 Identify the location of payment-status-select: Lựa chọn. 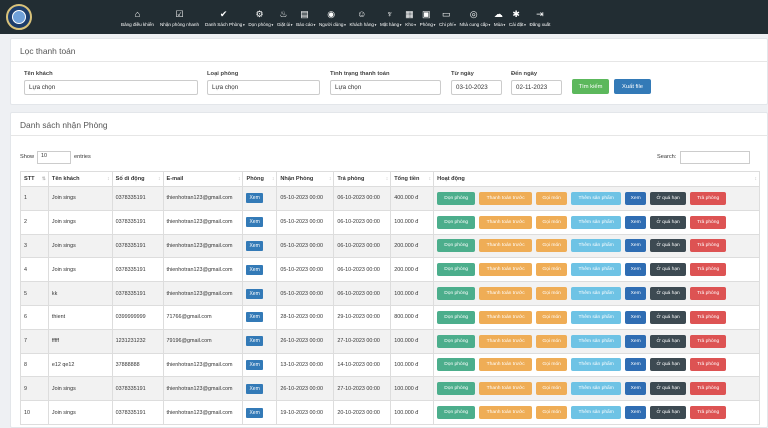
(385, 87).